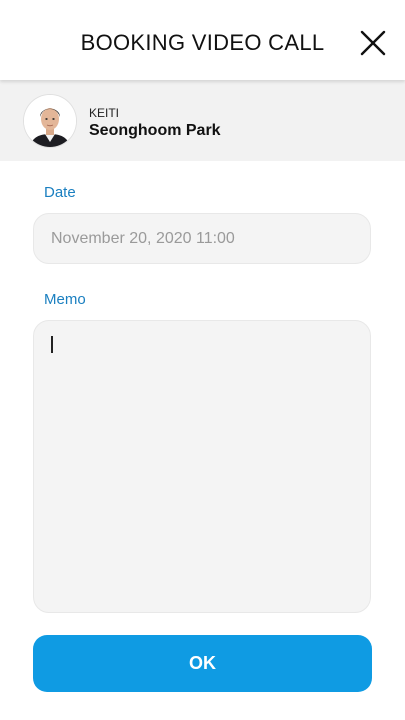 This screenshot has height=720, width=405. Describe the element at coordinates (202, 238) in the screenshot. I see `date-field: November 20, 2020 11:00` at that location.